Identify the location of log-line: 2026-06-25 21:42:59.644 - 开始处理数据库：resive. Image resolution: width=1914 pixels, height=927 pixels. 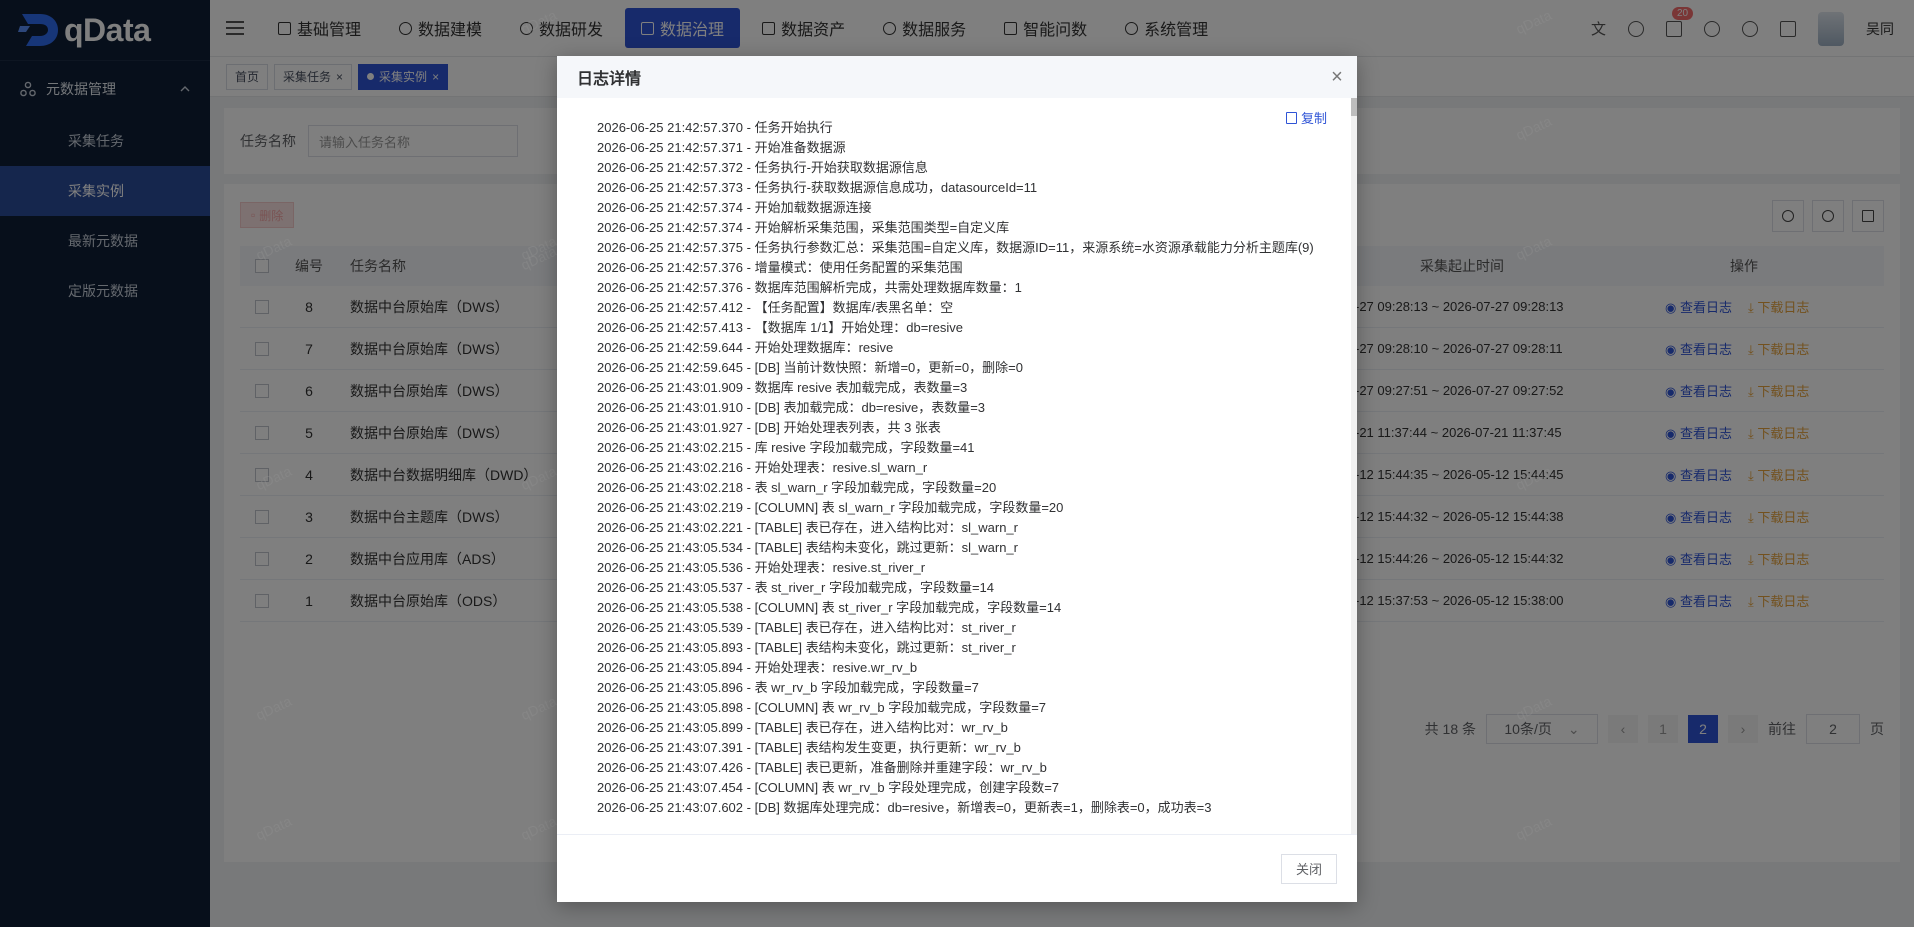
(745, 347).